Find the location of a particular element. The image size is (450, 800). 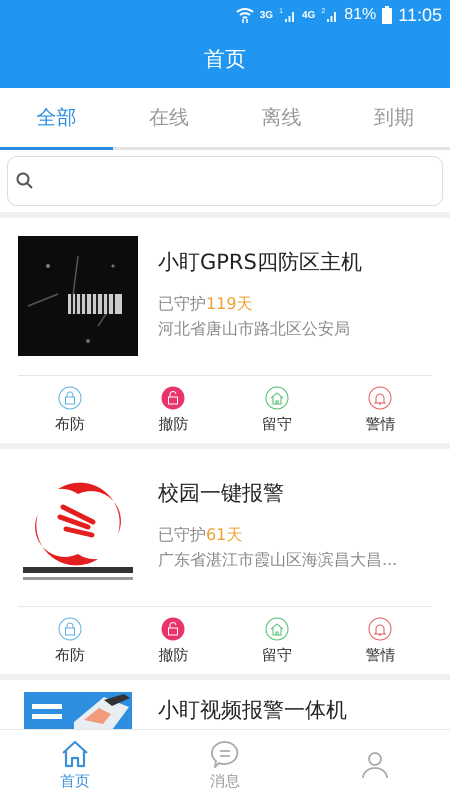

person-icon is located at coordinates (375, 765).